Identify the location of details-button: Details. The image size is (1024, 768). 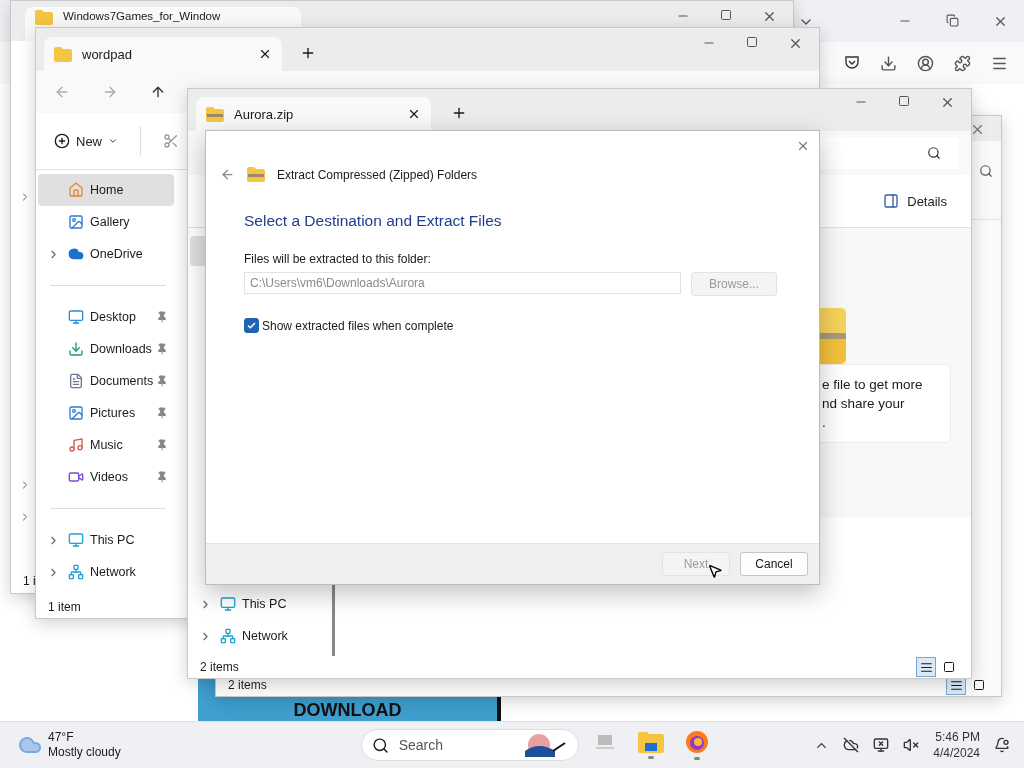
(915, 201).